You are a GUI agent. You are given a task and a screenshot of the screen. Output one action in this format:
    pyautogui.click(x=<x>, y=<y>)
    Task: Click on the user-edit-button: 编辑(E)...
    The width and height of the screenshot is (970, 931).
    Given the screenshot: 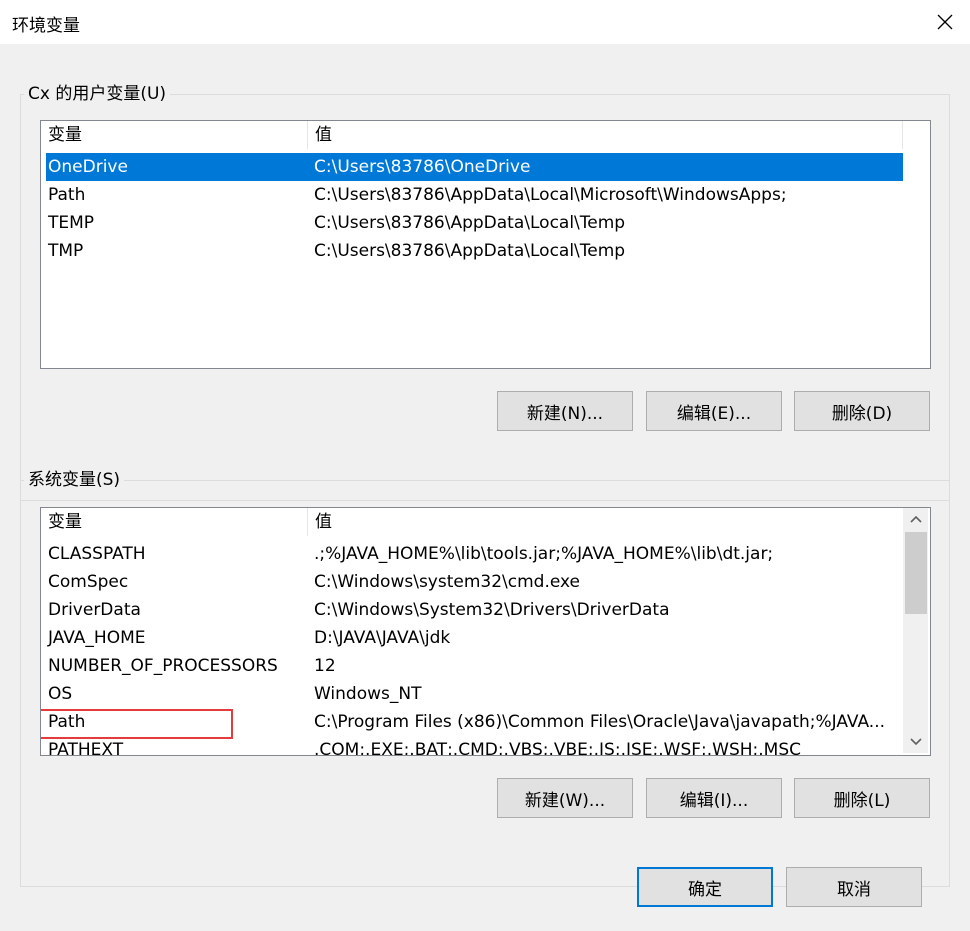 What is the action you would take?
    pyautogui.click(x=714, y=411)
    